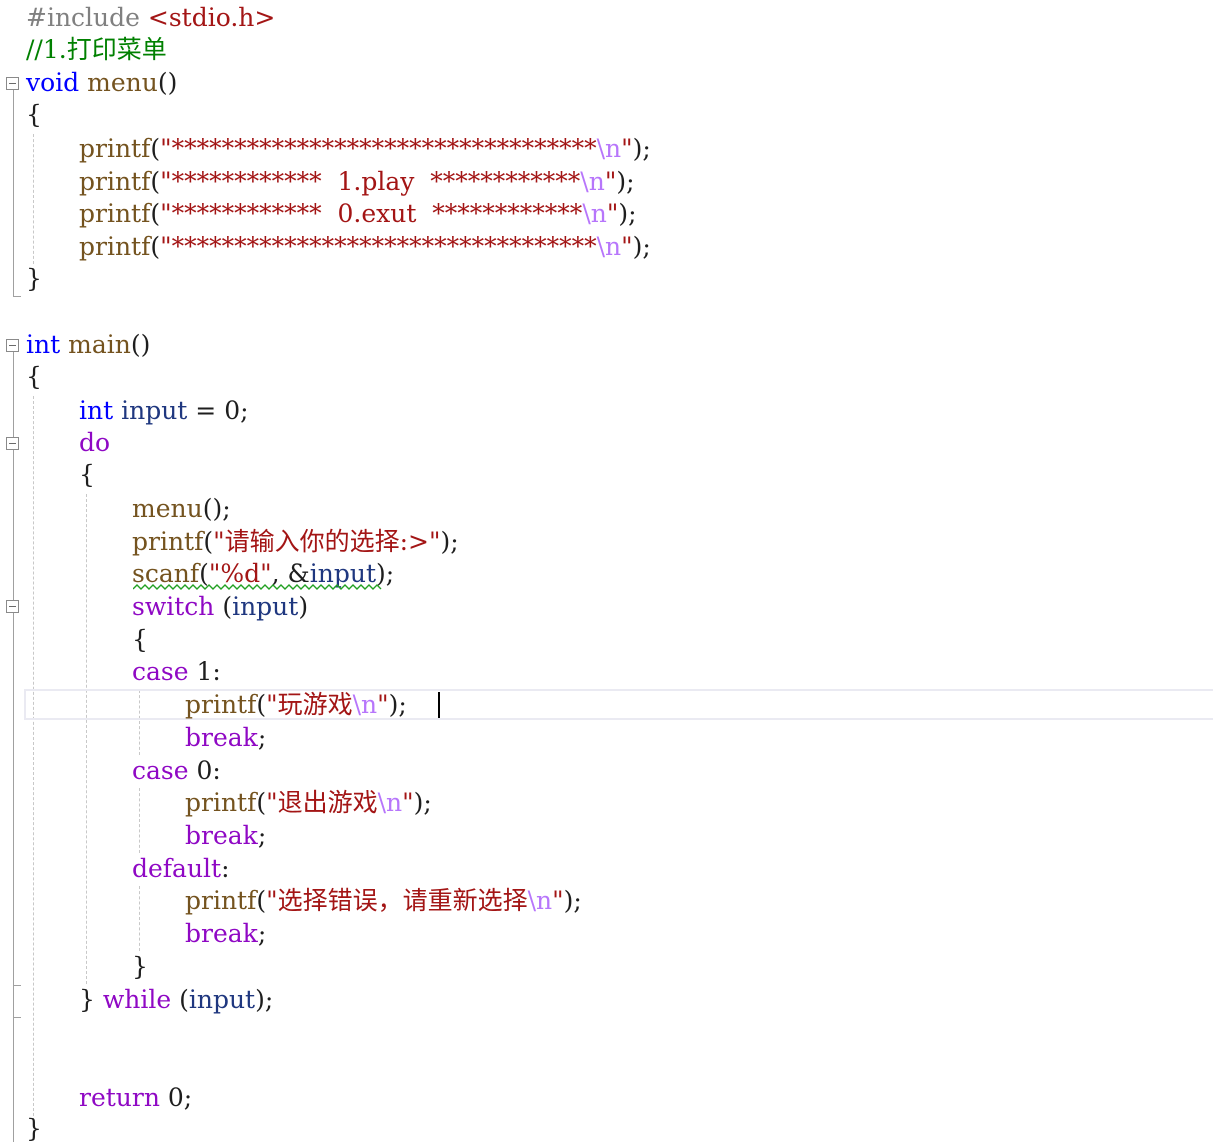  Describe the element at coordinates (13, 572) in the screenshot. I see `fold-gutter` at that location.